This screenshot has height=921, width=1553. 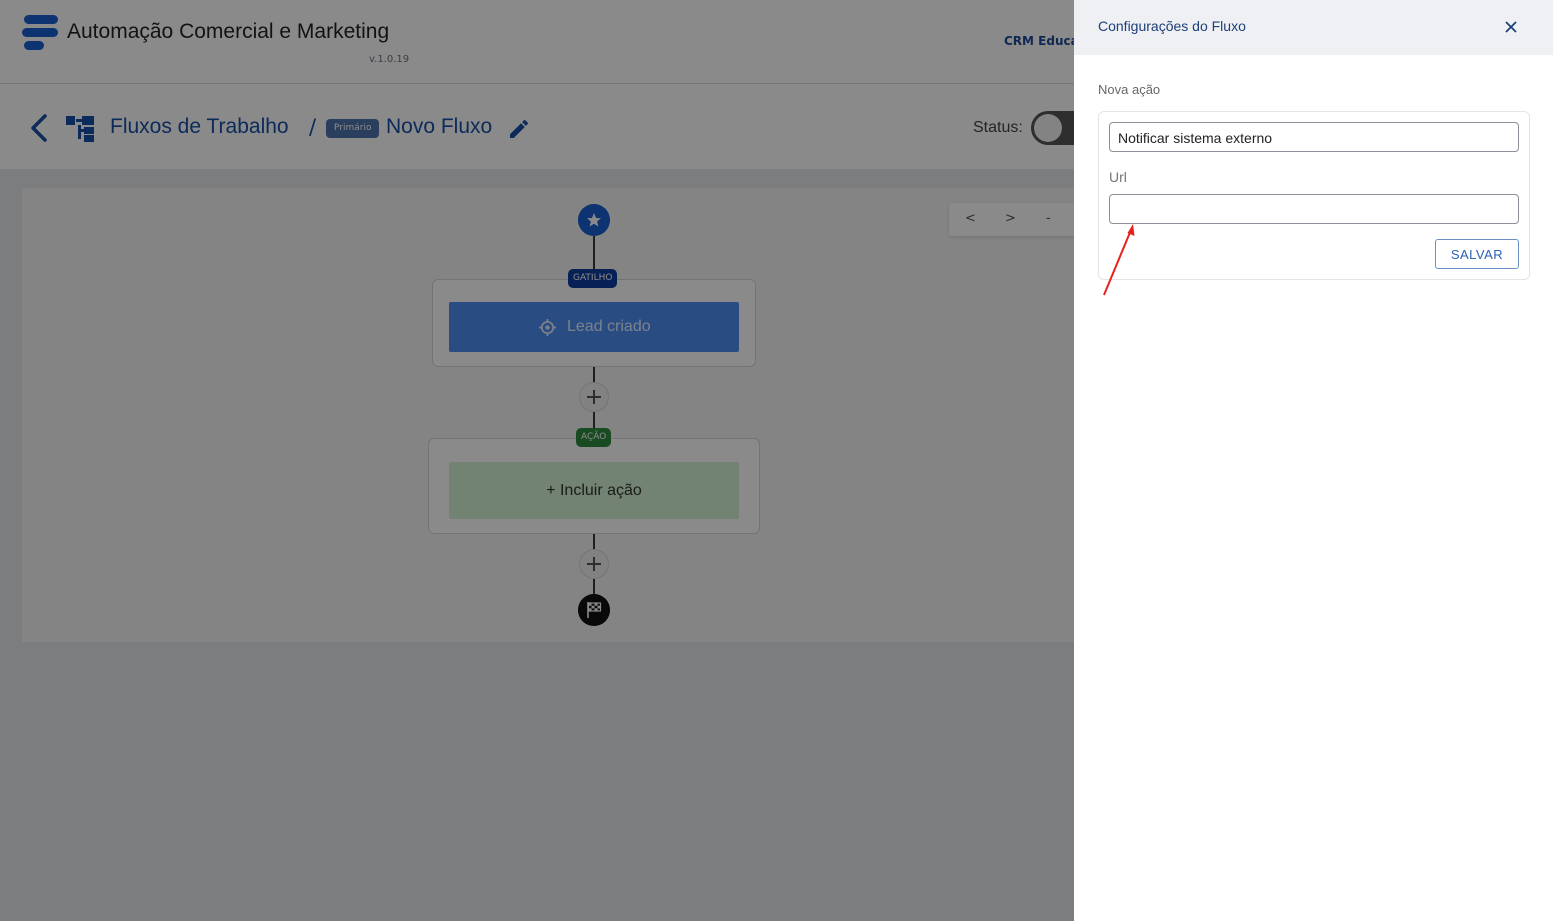 I want to click on close-icon, so click(x=1511, y=27).